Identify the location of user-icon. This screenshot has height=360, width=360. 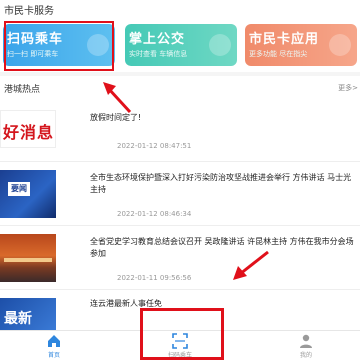
(306, 341).